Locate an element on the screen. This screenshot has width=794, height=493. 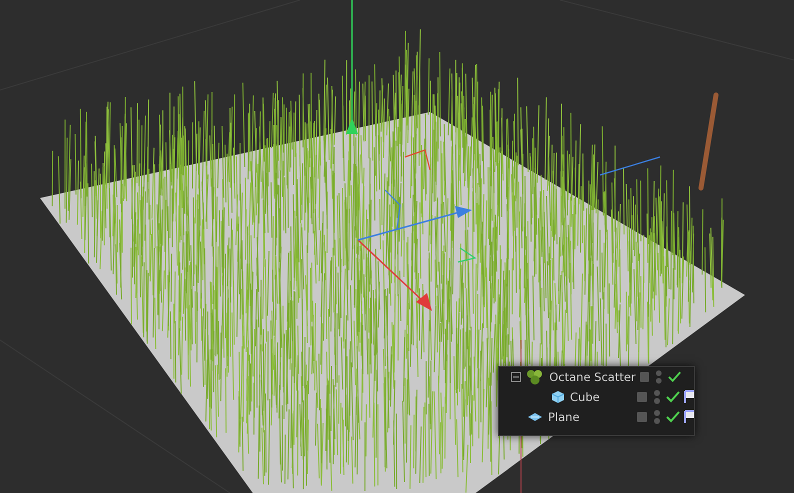
y-axis-arrow is located at coordinates (352, 67).